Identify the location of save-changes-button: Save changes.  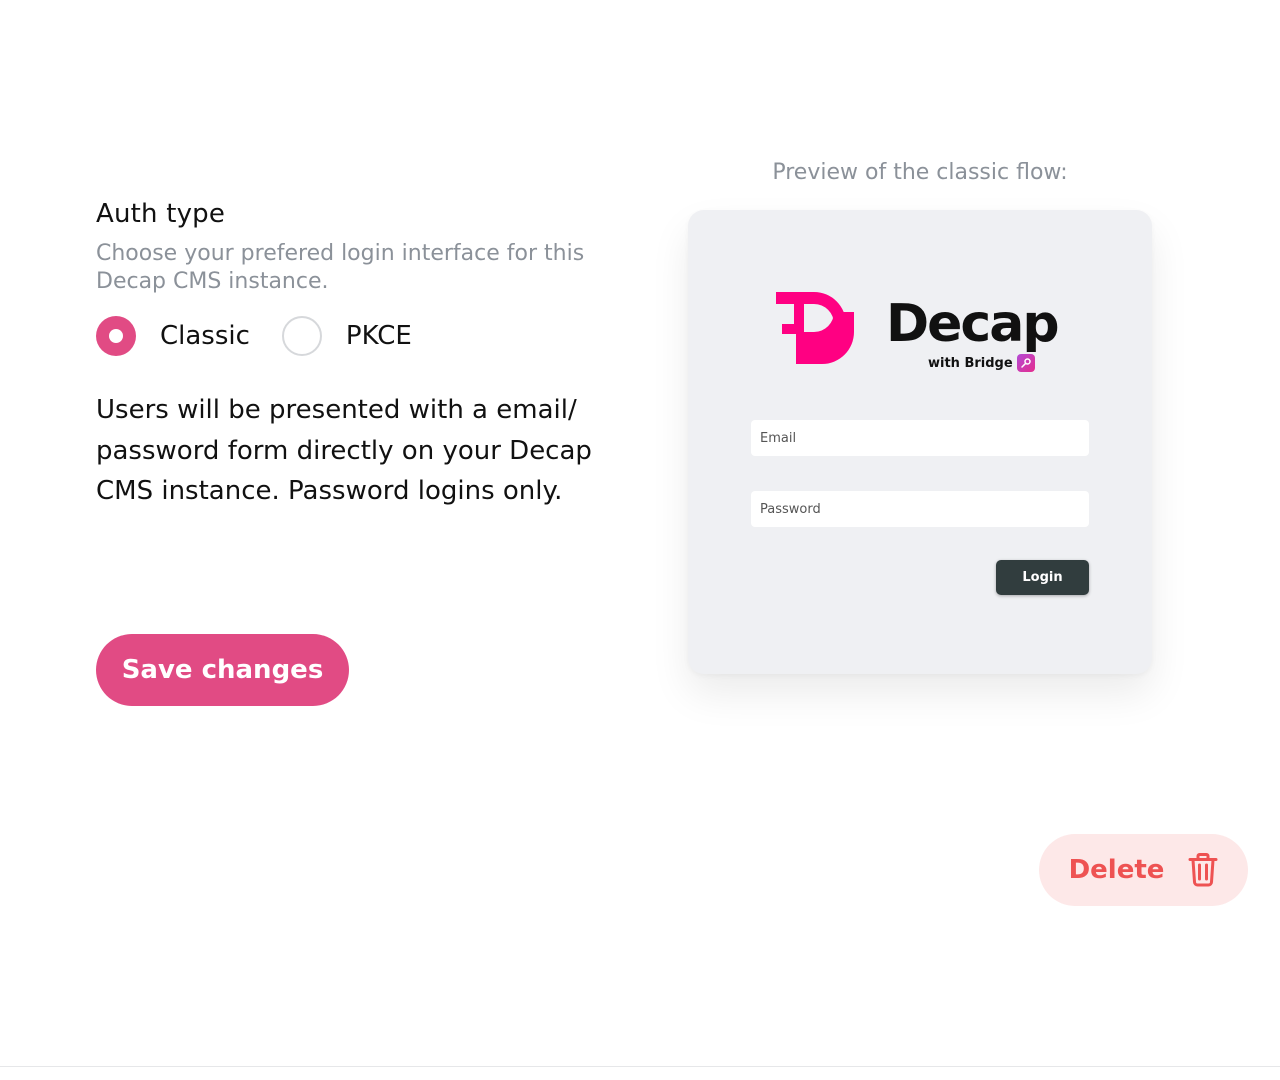
(222, 670).